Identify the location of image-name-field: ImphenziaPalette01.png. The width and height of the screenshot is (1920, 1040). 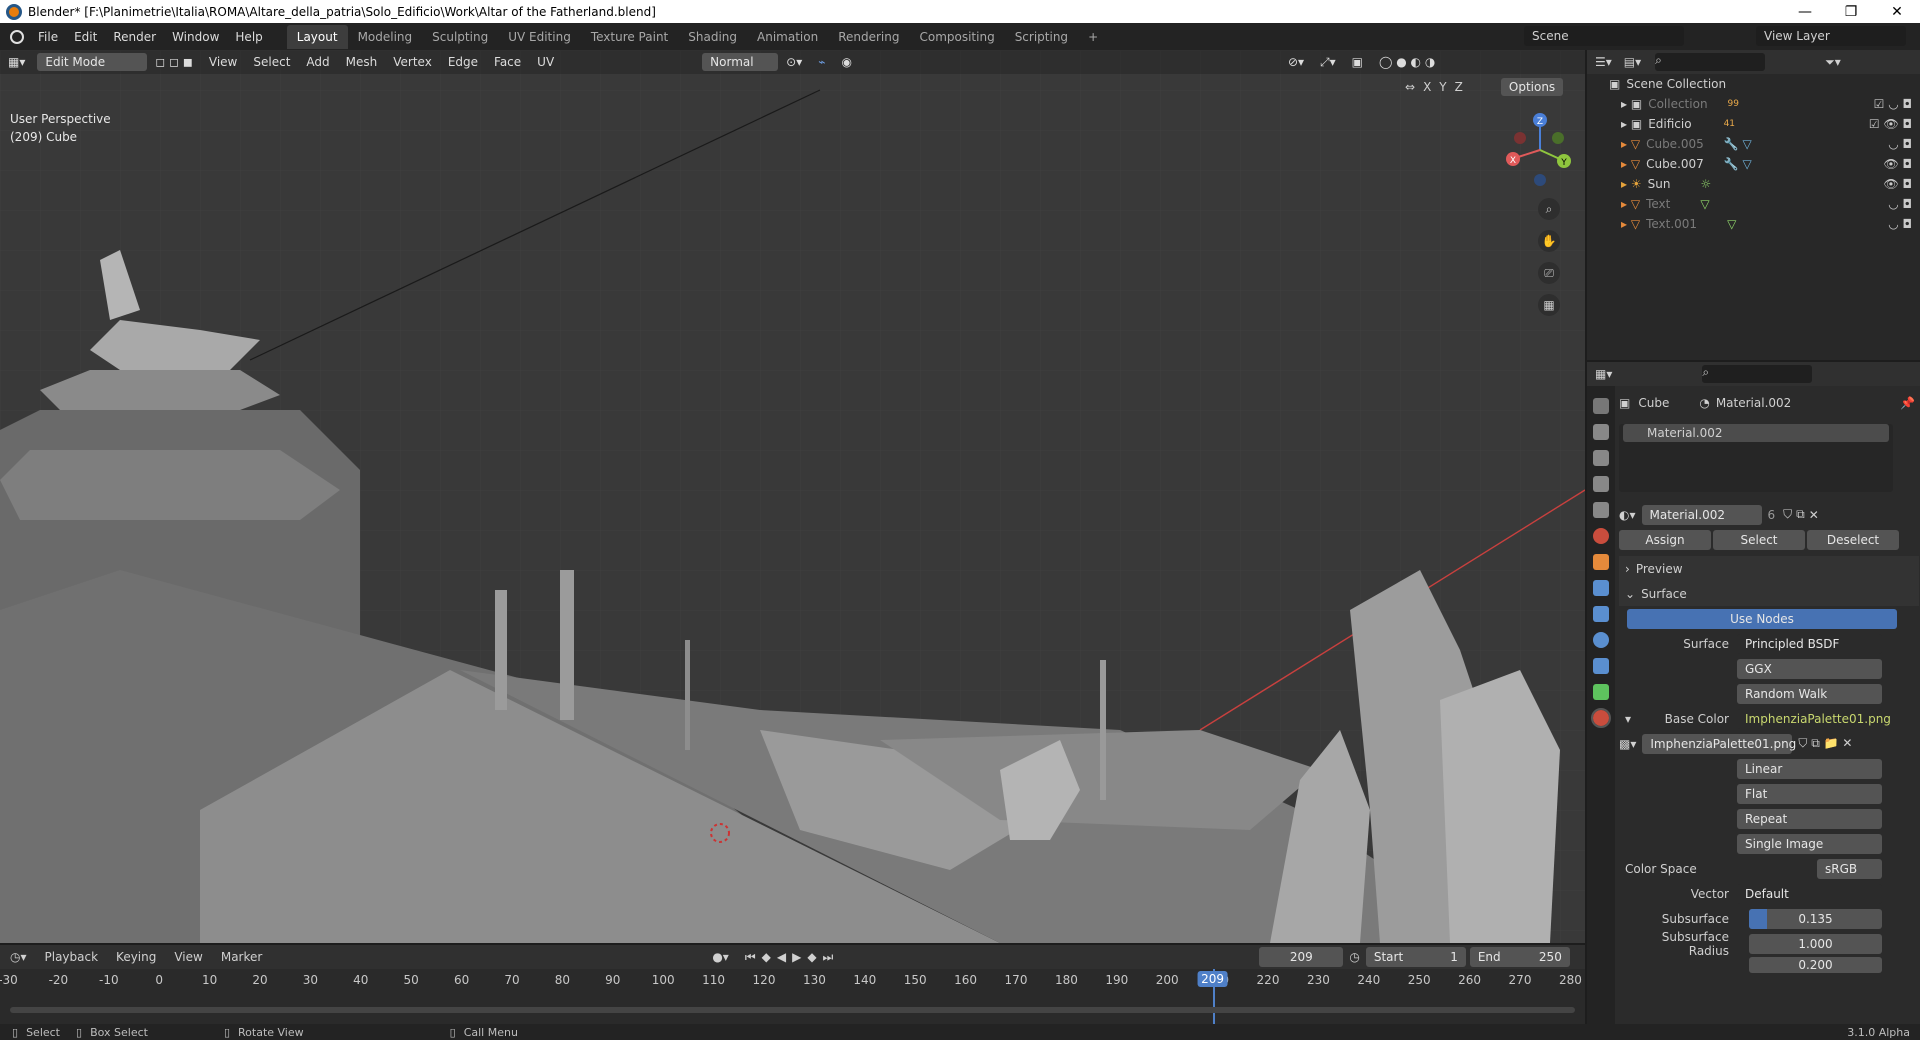
(1719, 743).